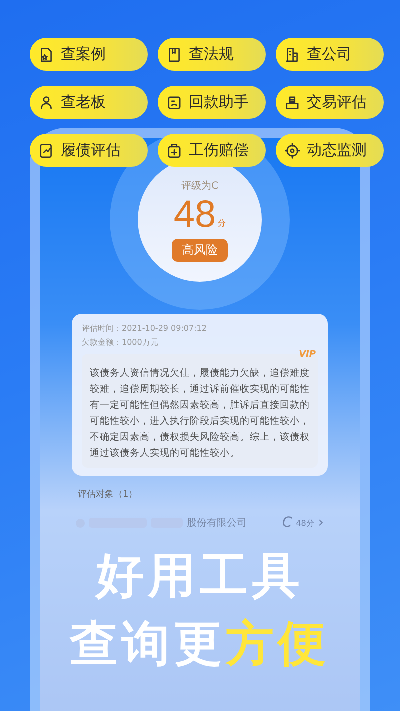  I want to click on headline-text: 方便, so click(278, 644).